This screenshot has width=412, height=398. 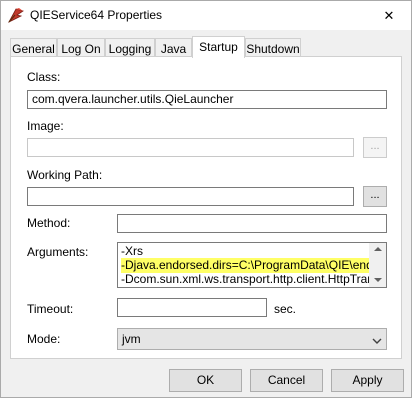 I want to click on tab-label: Java, so click(x=173, y=49).